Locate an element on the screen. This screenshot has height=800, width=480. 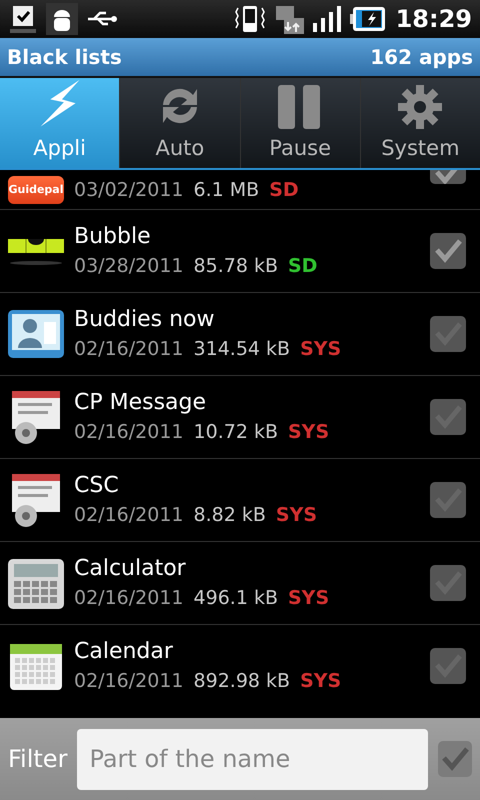
hspa-data-icon is located at coordinates (290, 19).